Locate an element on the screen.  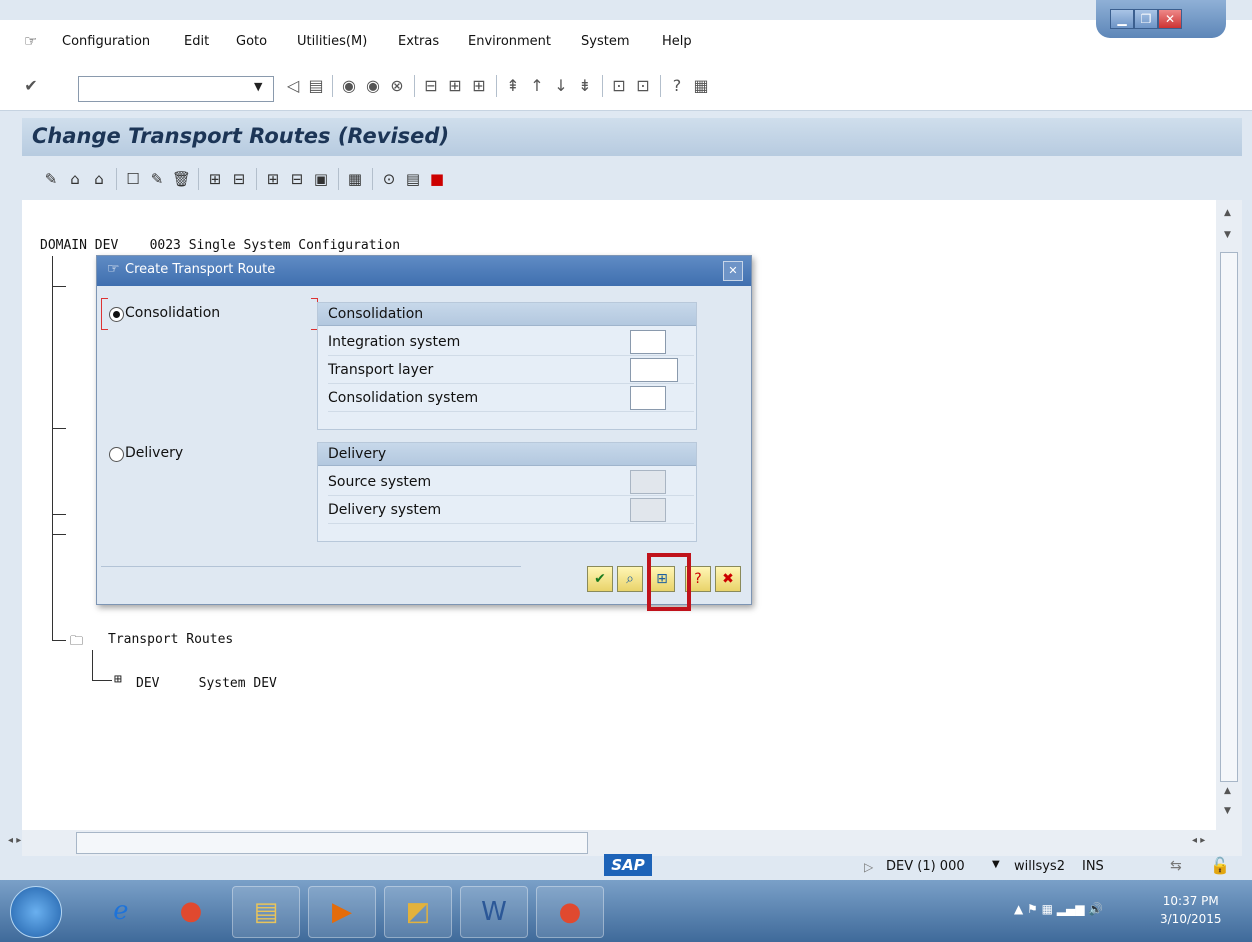
menu-environment: Environment is located at coordinates (509, 41).